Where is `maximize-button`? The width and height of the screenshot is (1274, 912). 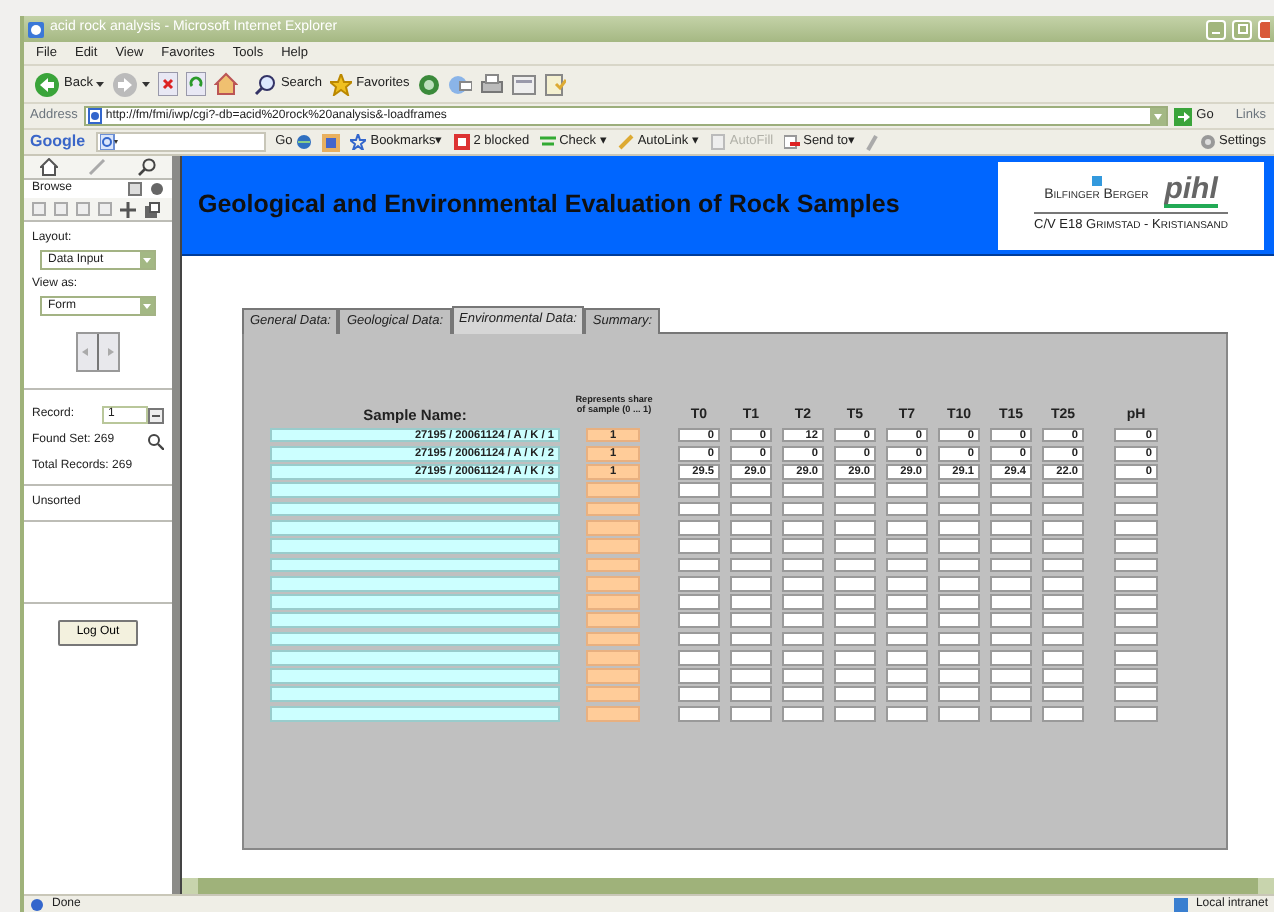 maximize-button is located at coordinates (1242, 29).